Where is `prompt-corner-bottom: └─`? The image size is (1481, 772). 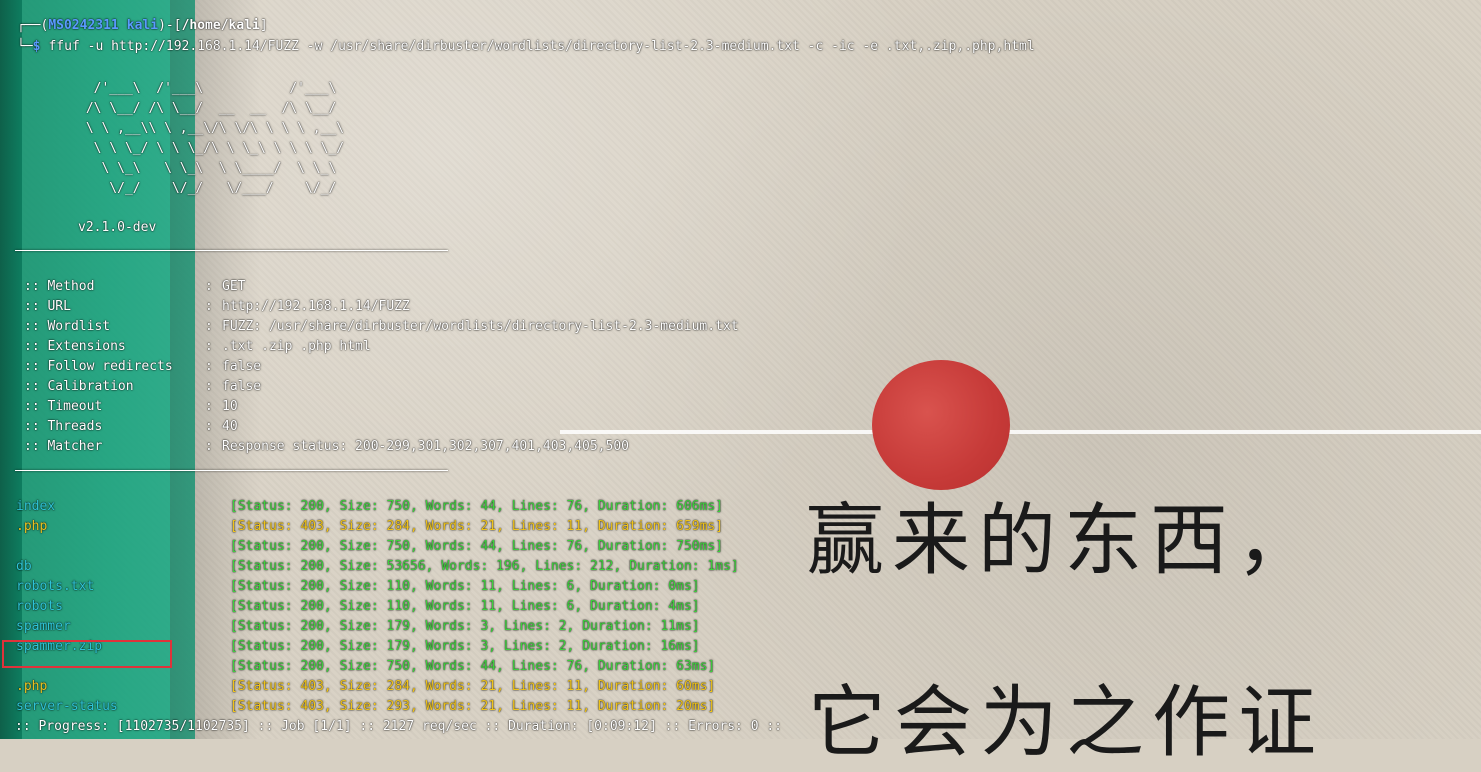 prompt-corner-bottom: └─ is located at coordinates (25, 46).